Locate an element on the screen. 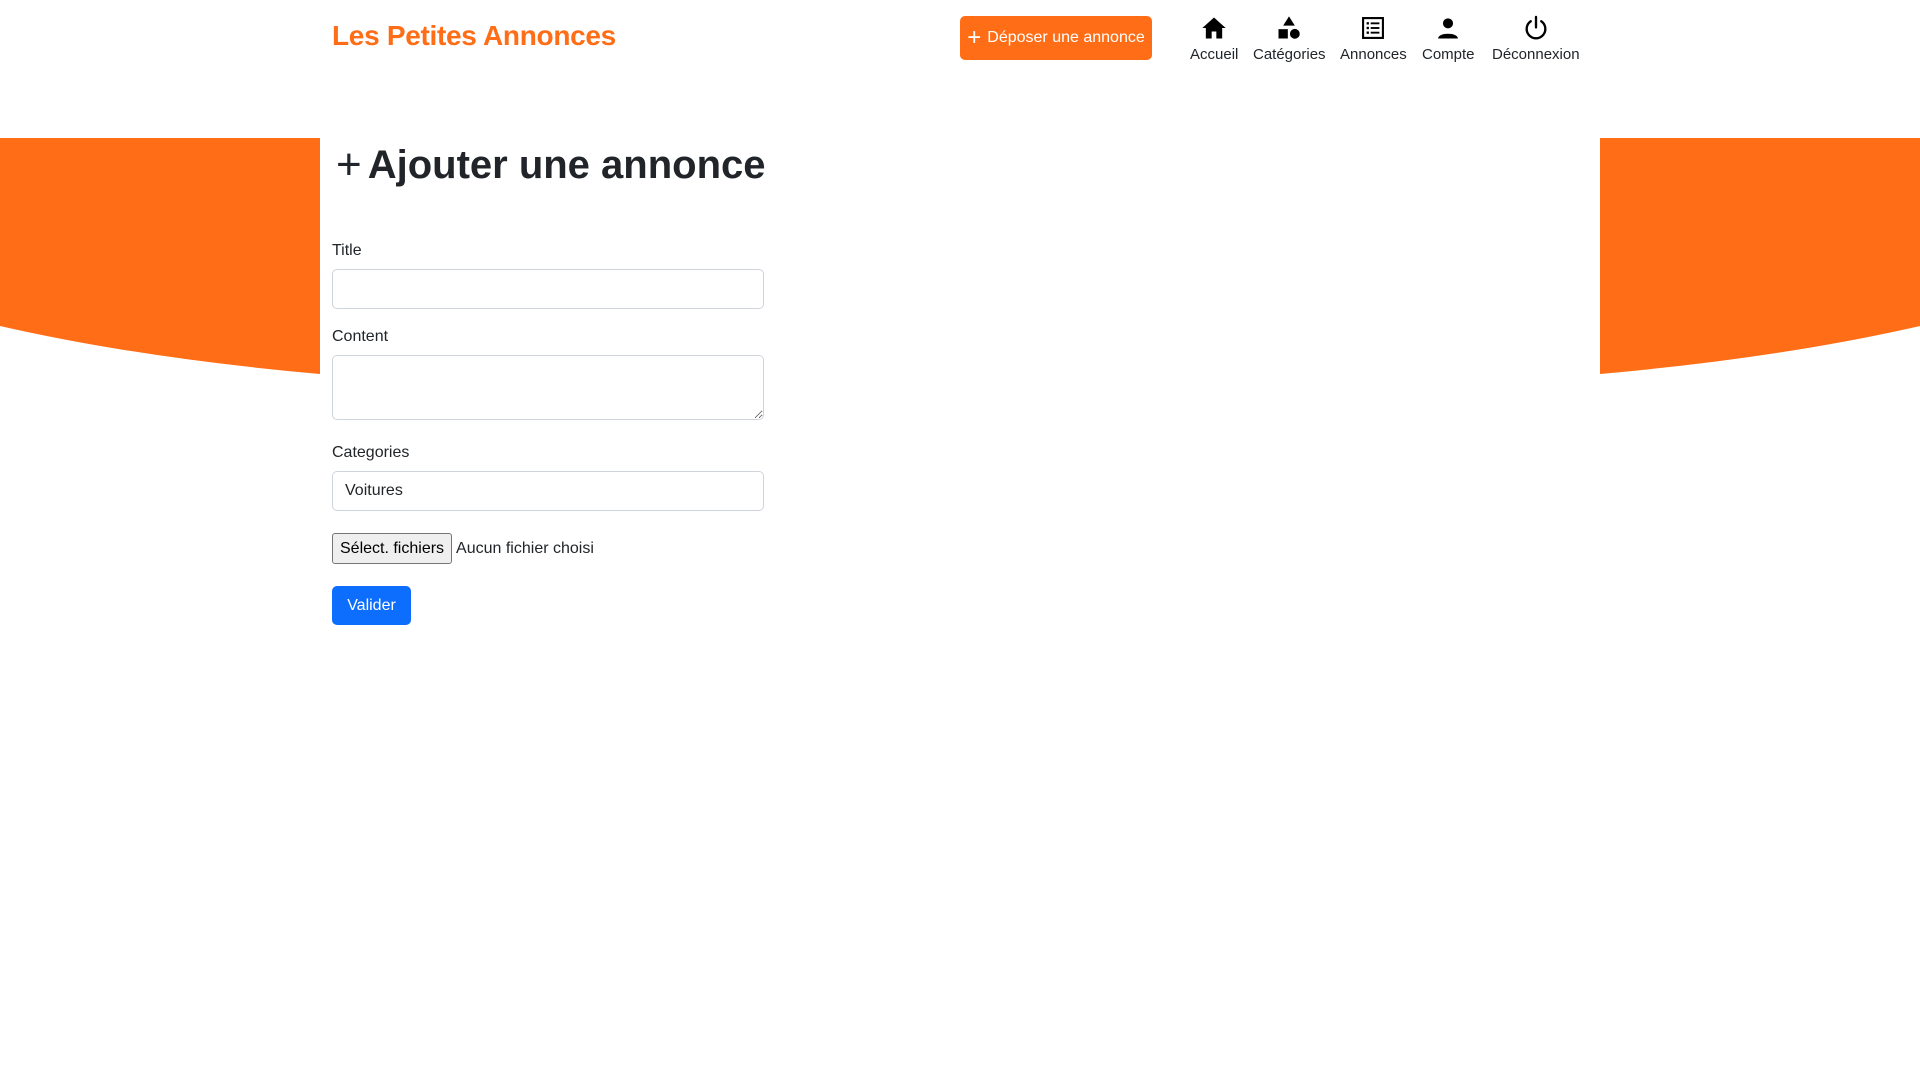 This screenshot has height=1080, width=1920. categories-select: Voitures is located at coordinates (548, 491).